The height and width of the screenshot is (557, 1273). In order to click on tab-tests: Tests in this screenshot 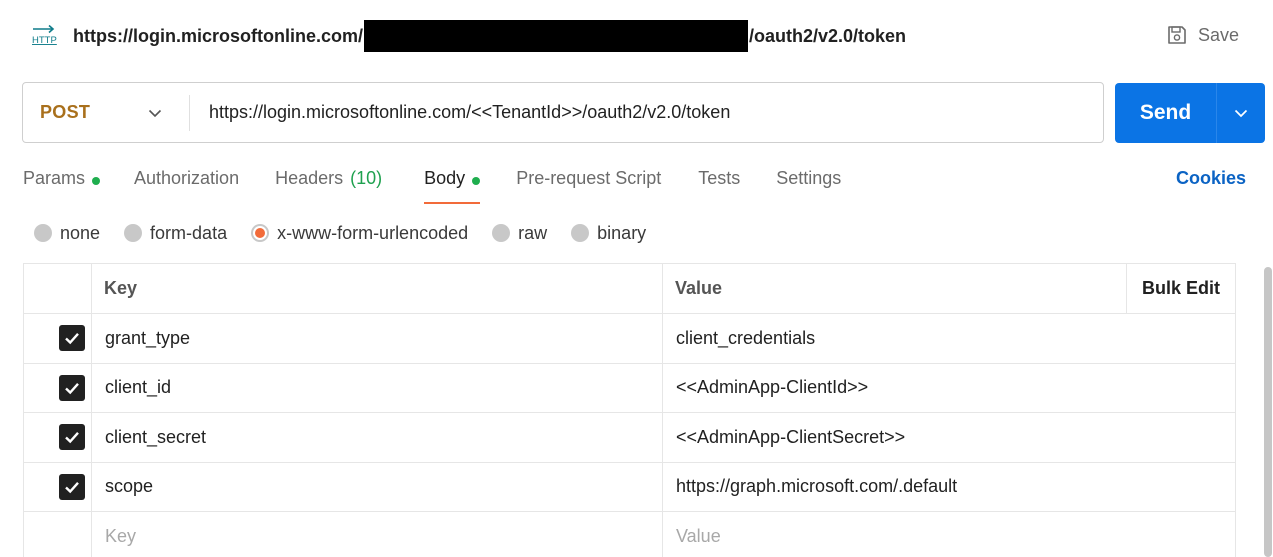, I will do `click(719, 185)`.